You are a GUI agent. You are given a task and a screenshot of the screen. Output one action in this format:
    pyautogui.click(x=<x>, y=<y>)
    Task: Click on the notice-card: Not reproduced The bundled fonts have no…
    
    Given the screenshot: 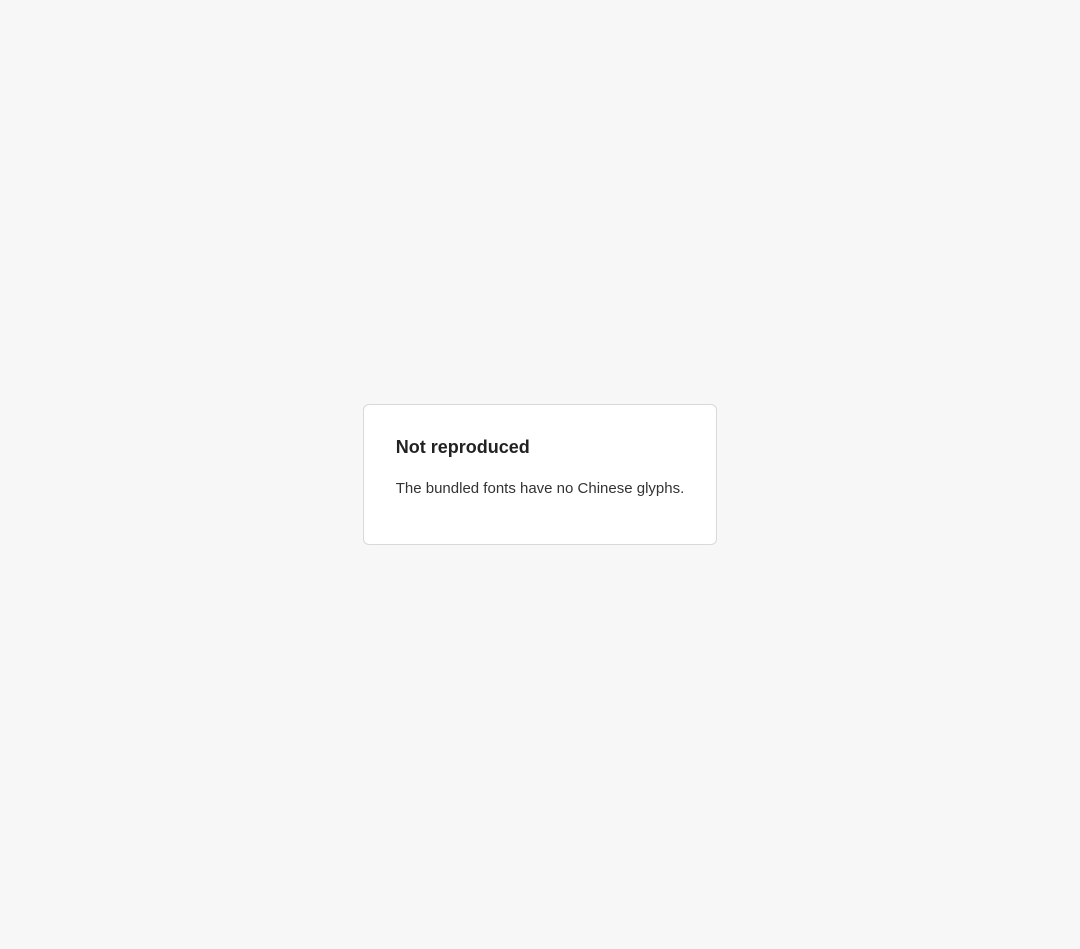 What is the action you would take?
    pyautogui.click(x=540, y=474)
    